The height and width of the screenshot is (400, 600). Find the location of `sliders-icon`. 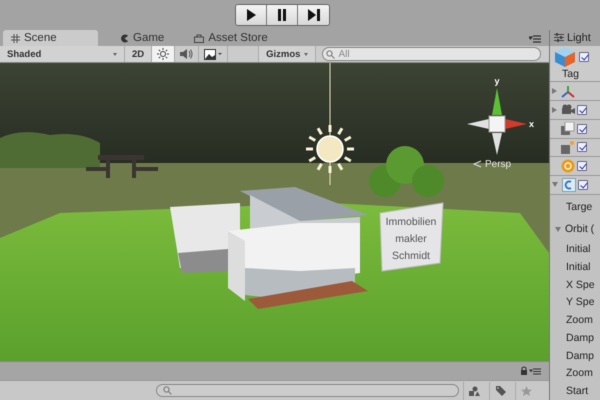

sliders-icon is located at coordinates (559, 37).